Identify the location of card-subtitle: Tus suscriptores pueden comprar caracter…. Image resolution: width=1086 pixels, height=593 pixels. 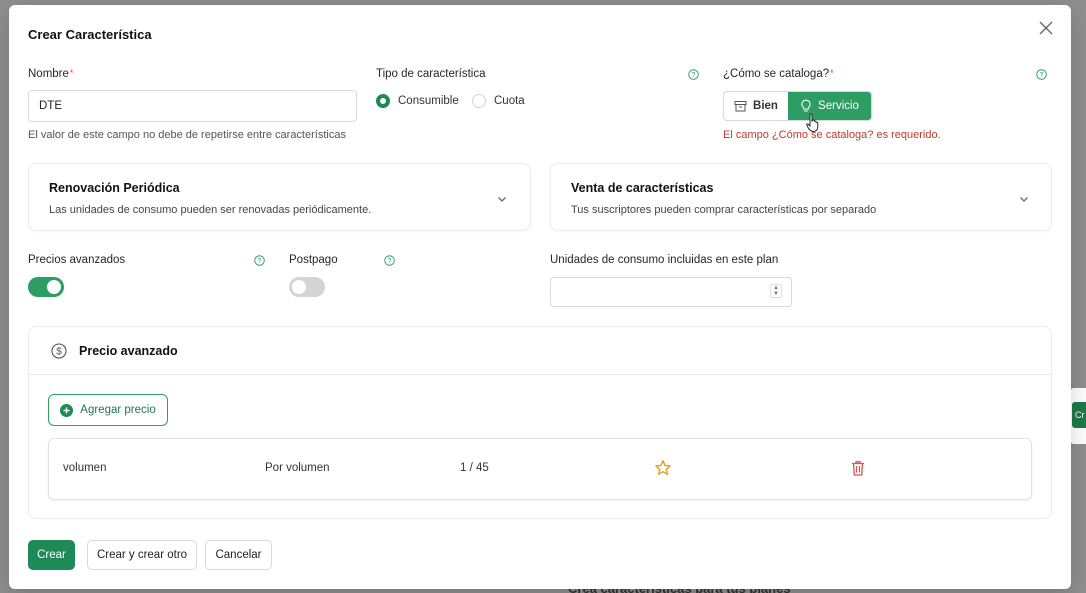
(724, 210).